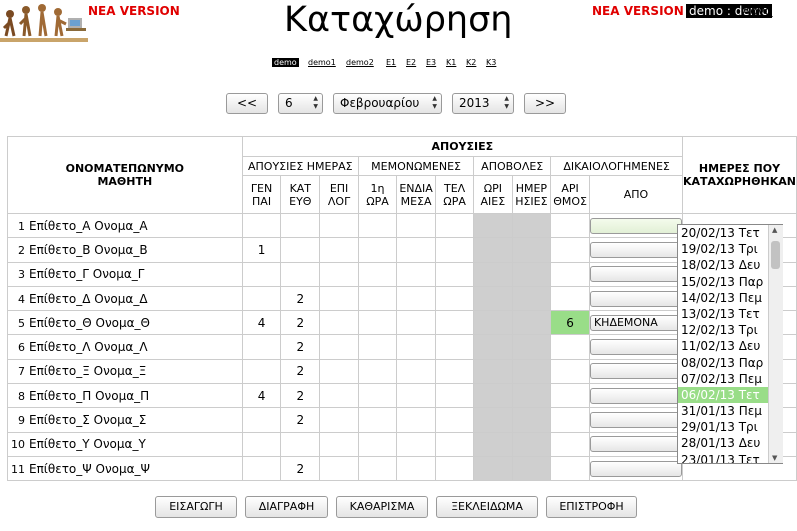 The height and width of the screenshot is (531, 797). What do you see at coordinates (730, 314) in the screenshot?
I see `date-option: 13/02/13 Τετ` at bounding box center [730, 314].